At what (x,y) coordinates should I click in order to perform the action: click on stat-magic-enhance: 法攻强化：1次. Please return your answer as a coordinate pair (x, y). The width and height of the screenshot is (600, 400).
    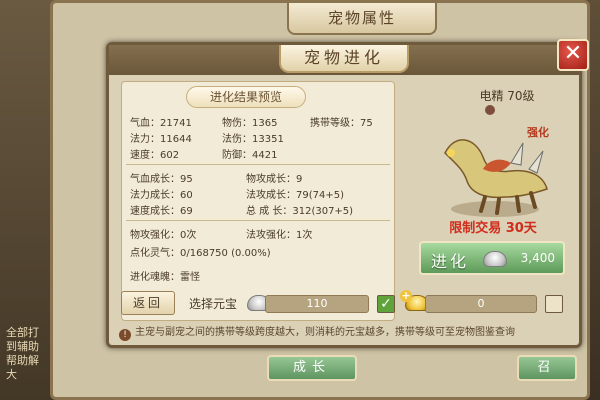
    Looking at the image, I should click on (279, 235).